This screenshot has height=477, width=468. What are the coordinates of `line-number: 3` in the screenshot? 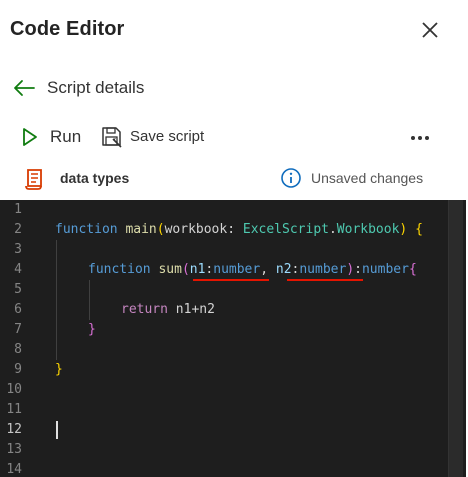 It's located at (18, 249).